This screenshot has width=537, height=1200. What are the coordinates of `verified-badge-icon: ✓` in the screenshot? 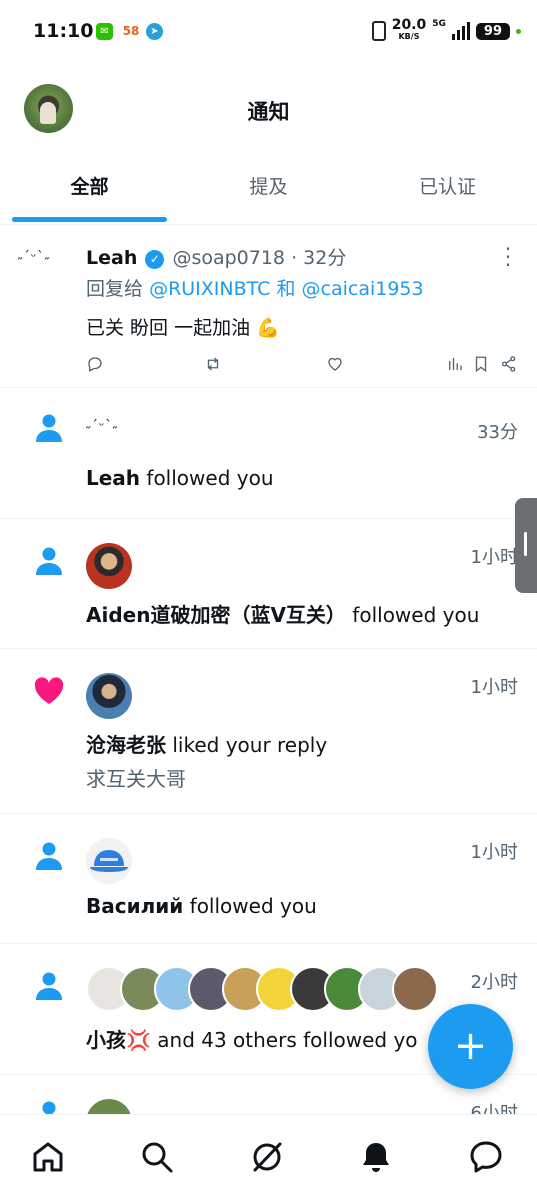 It's located at (155, 259).